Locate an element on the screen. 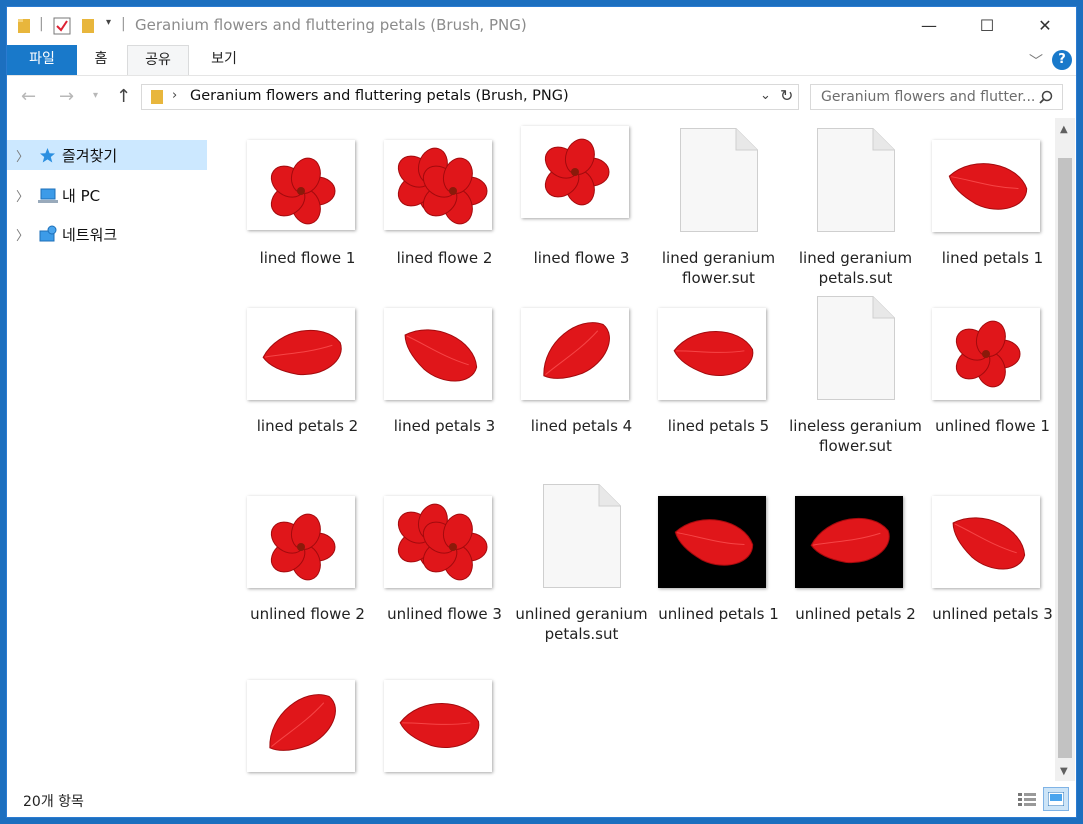 The image size is (1083, 824). file-item: unlined flowe 2 is located at coordinates (307, 567).